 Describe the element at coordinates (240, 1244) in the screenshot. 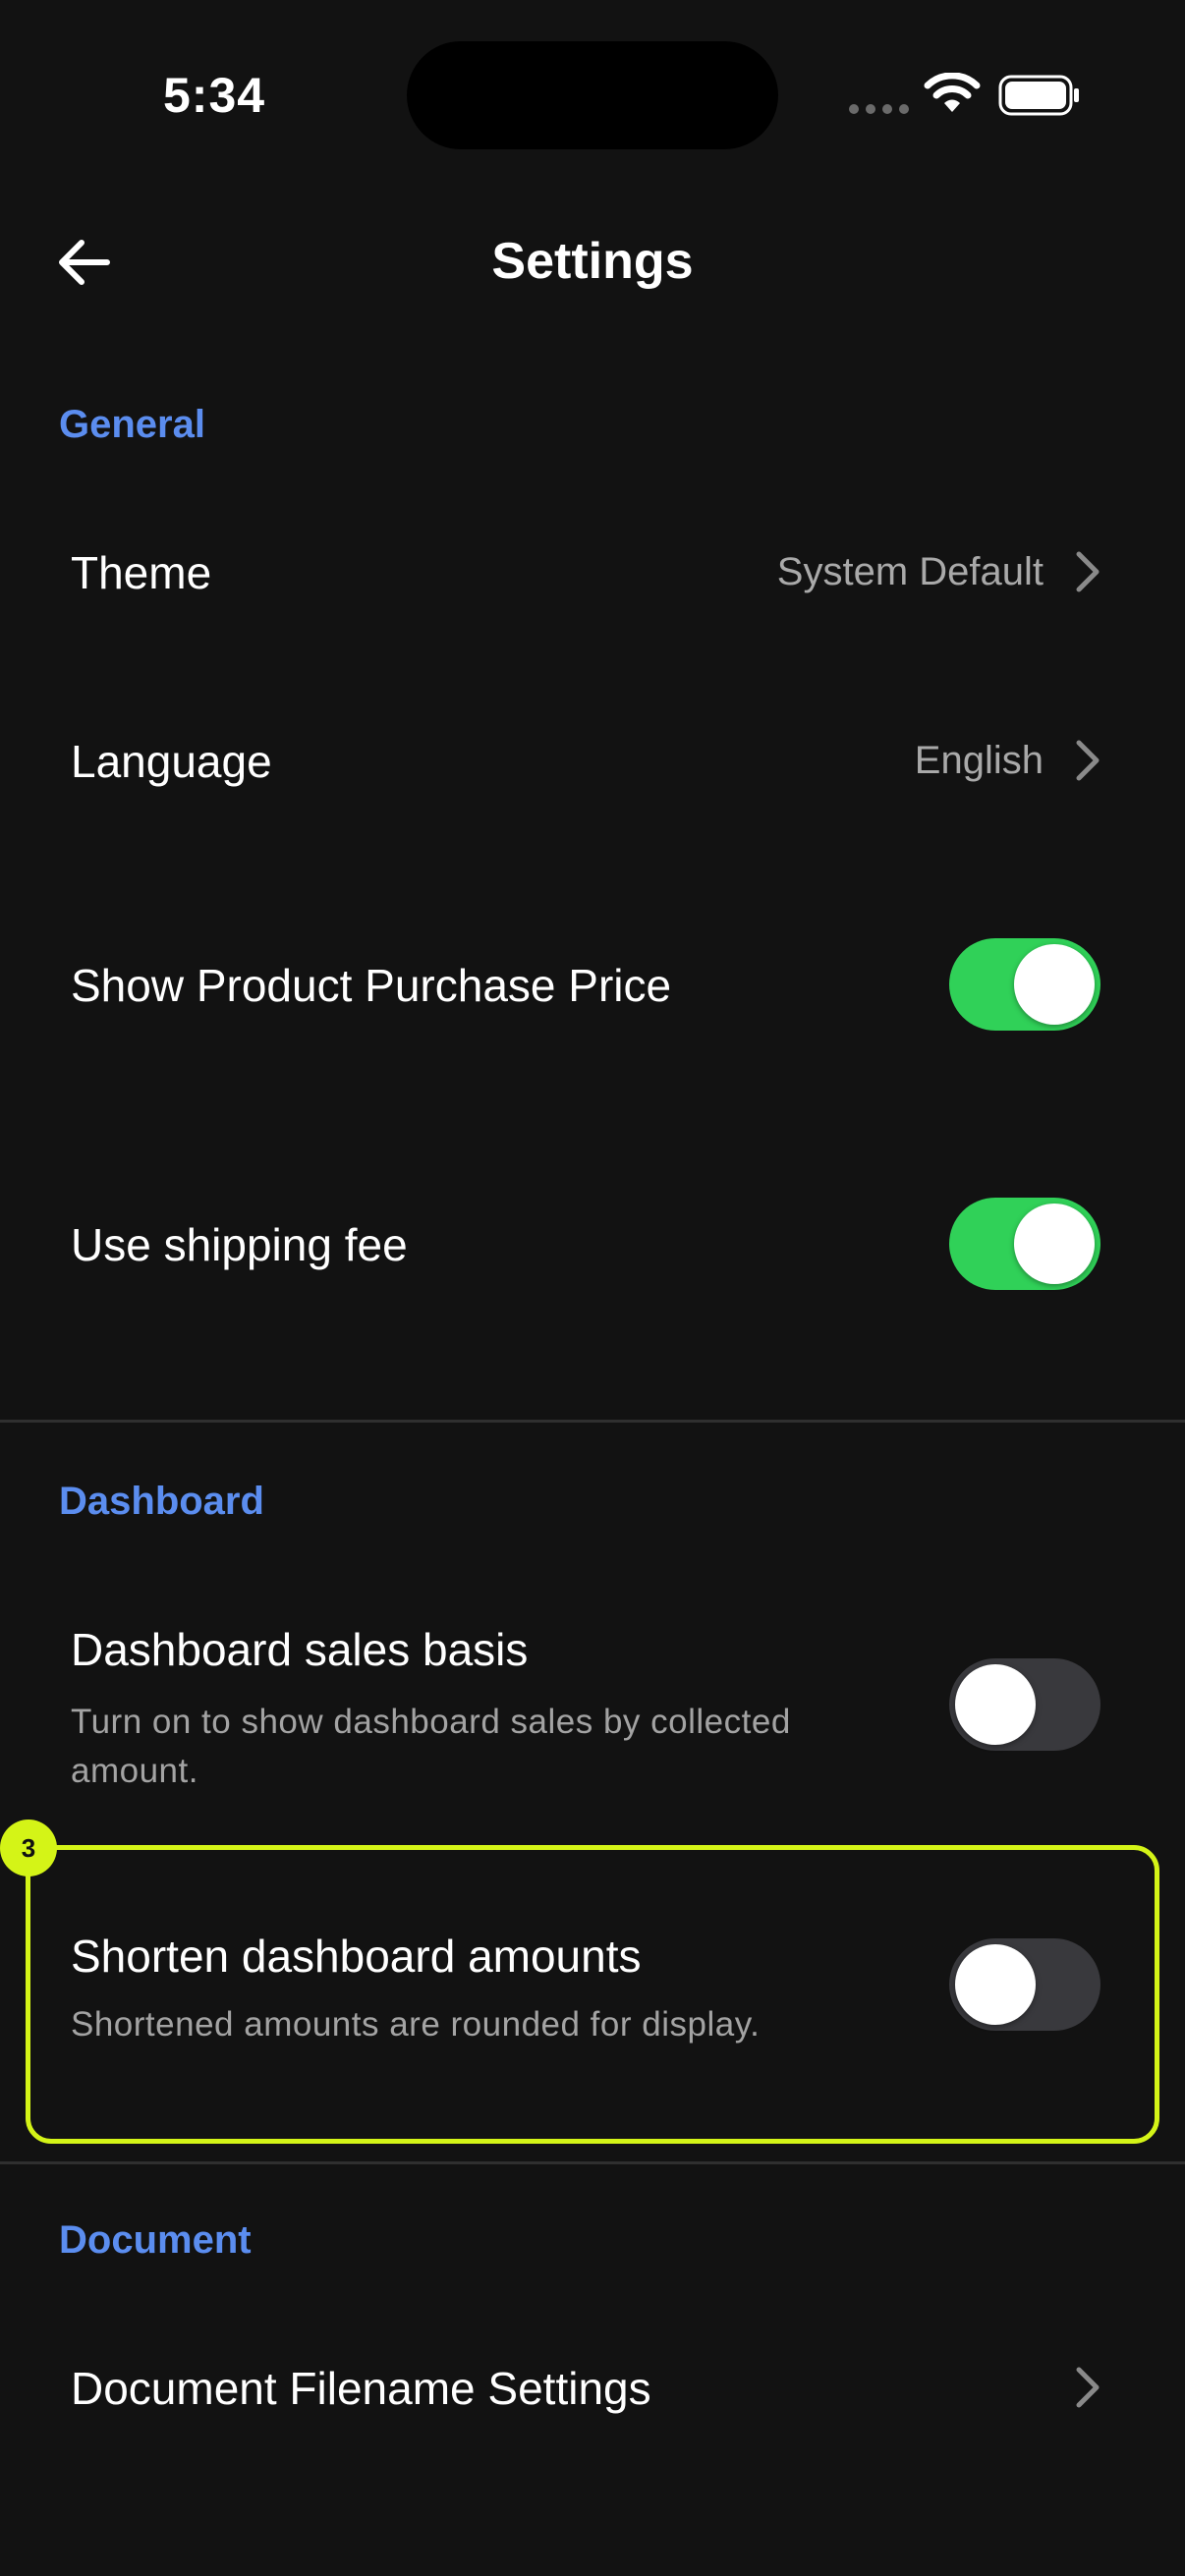

I see `shipping-fee-label: Use shipping fee` at that location.